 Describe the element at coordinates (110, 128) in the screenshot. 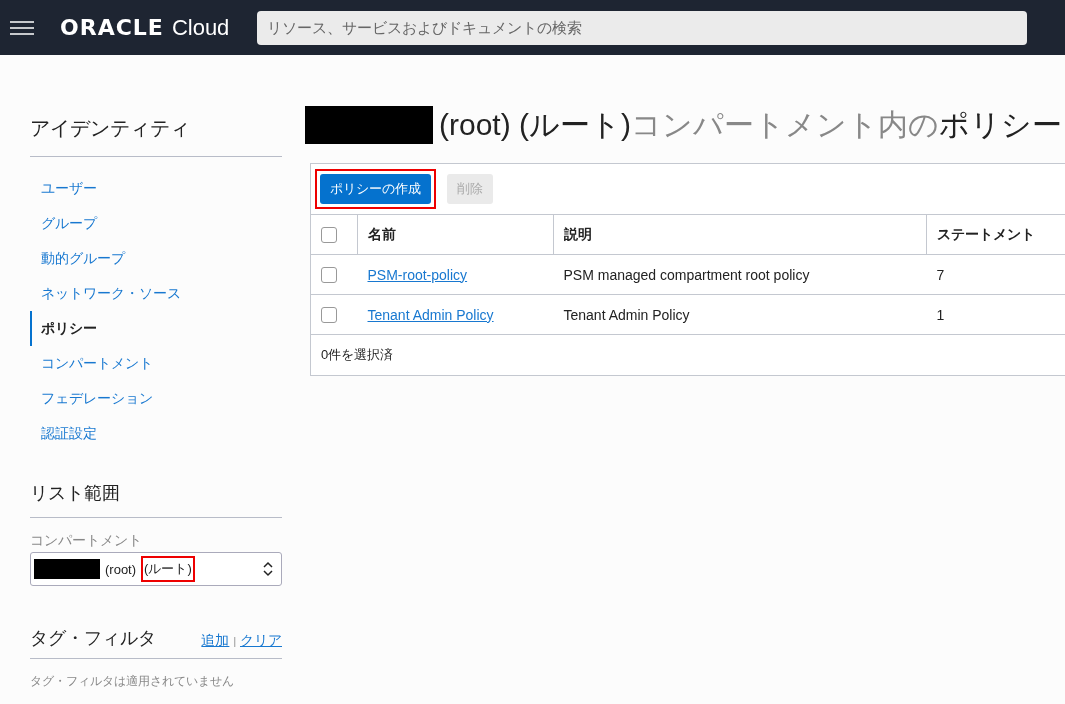

I see `sidebar-title: アイデンティティ` at that location.